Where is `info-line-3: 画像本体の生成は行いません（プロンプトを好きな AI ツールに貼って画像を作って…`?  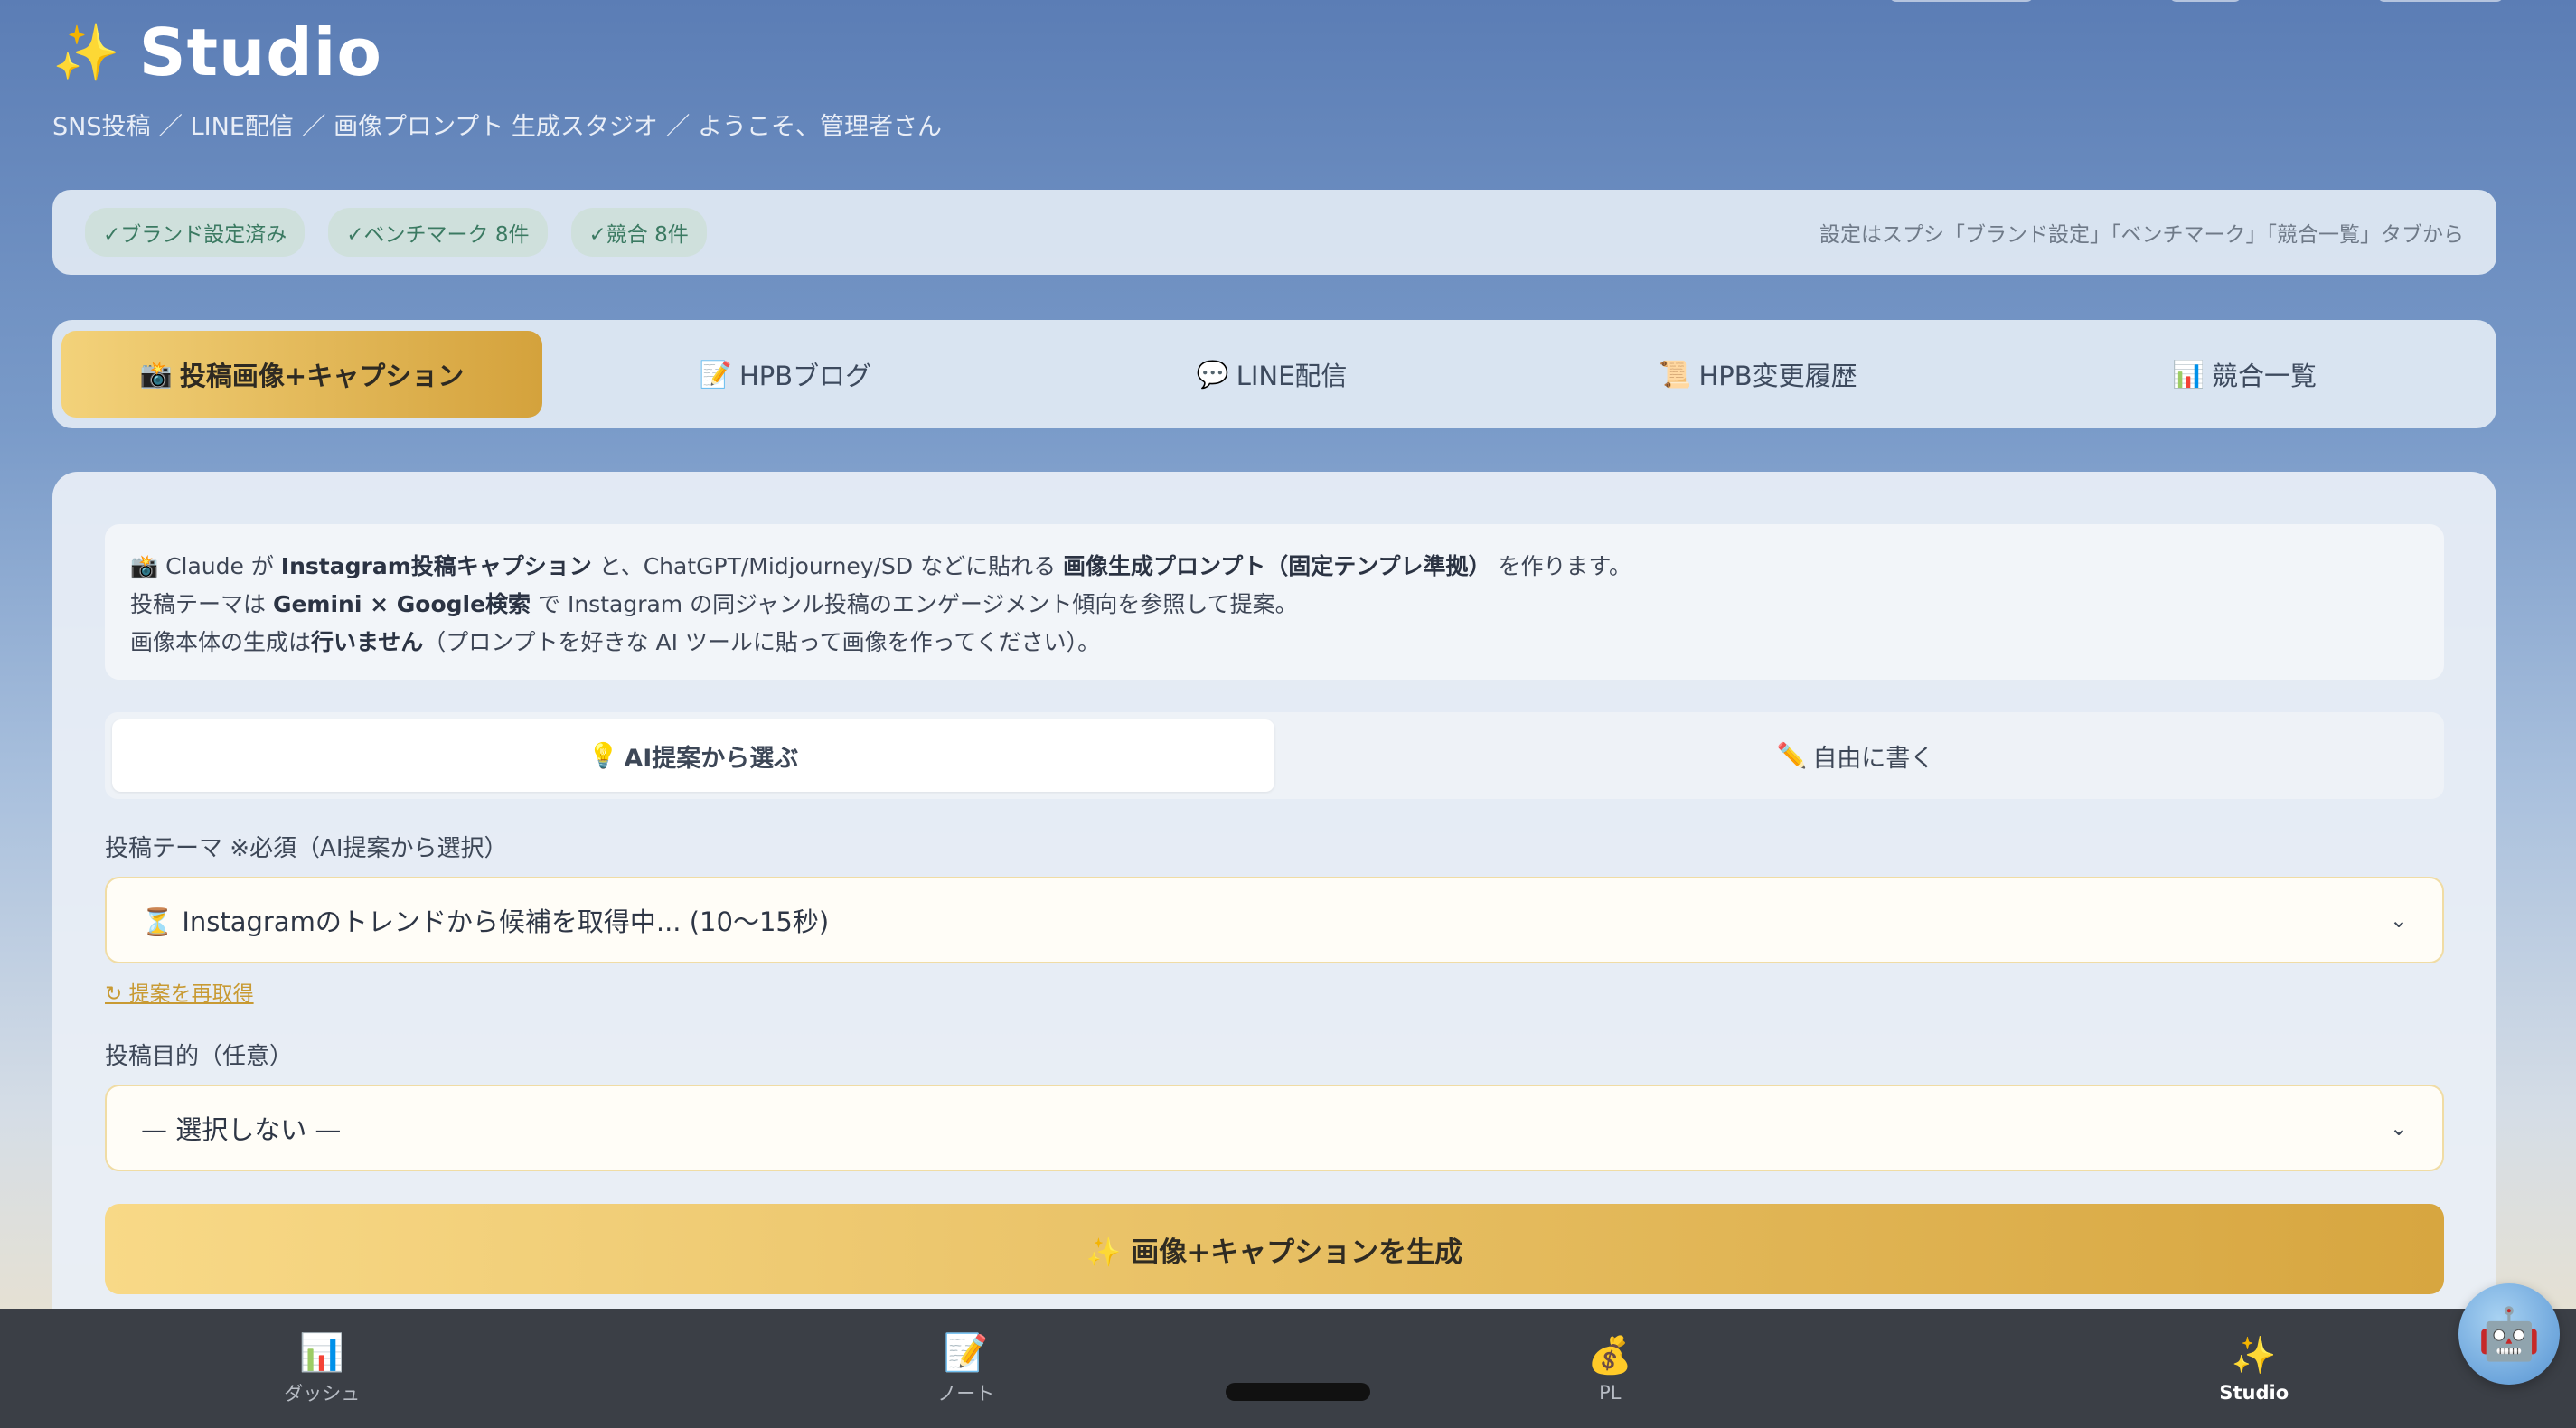
info-line-3: 画像本体の生成は行いません（プロンプトを好きな AI ツールに貼って画像を作って… is located at coordinates (615, 642).